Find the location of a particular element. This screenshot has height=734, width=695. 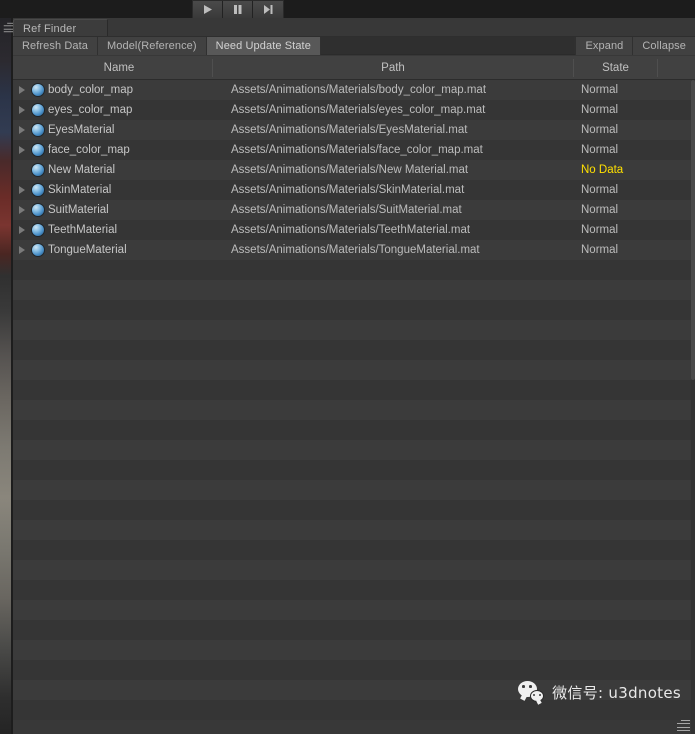

vertical-scrollbar is located at coordinates (693, 407).